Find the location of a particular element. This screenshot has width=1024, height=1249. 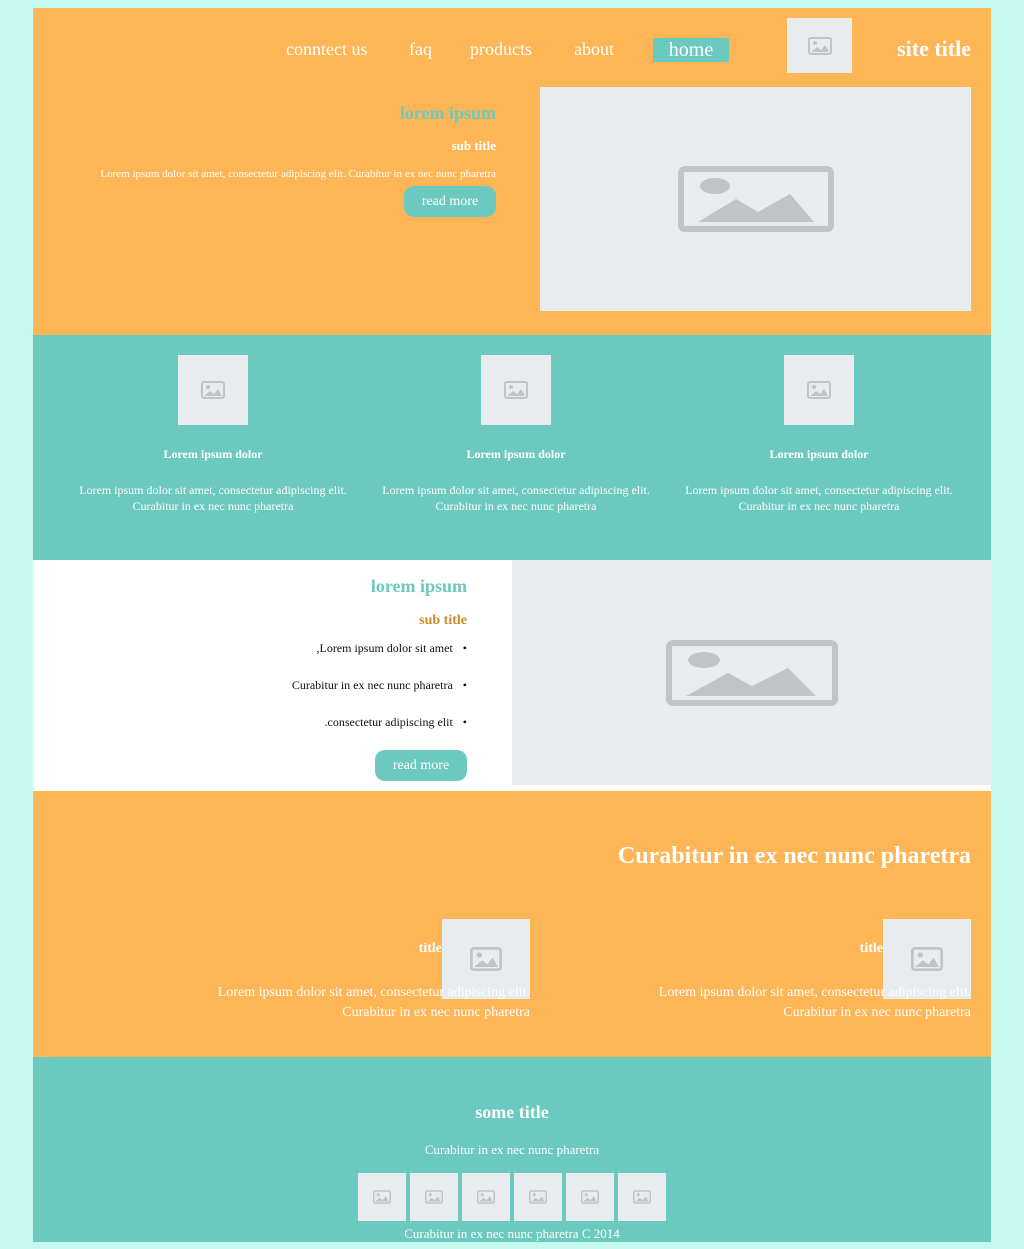

nav-home: home is located at coordinates (691, 50).